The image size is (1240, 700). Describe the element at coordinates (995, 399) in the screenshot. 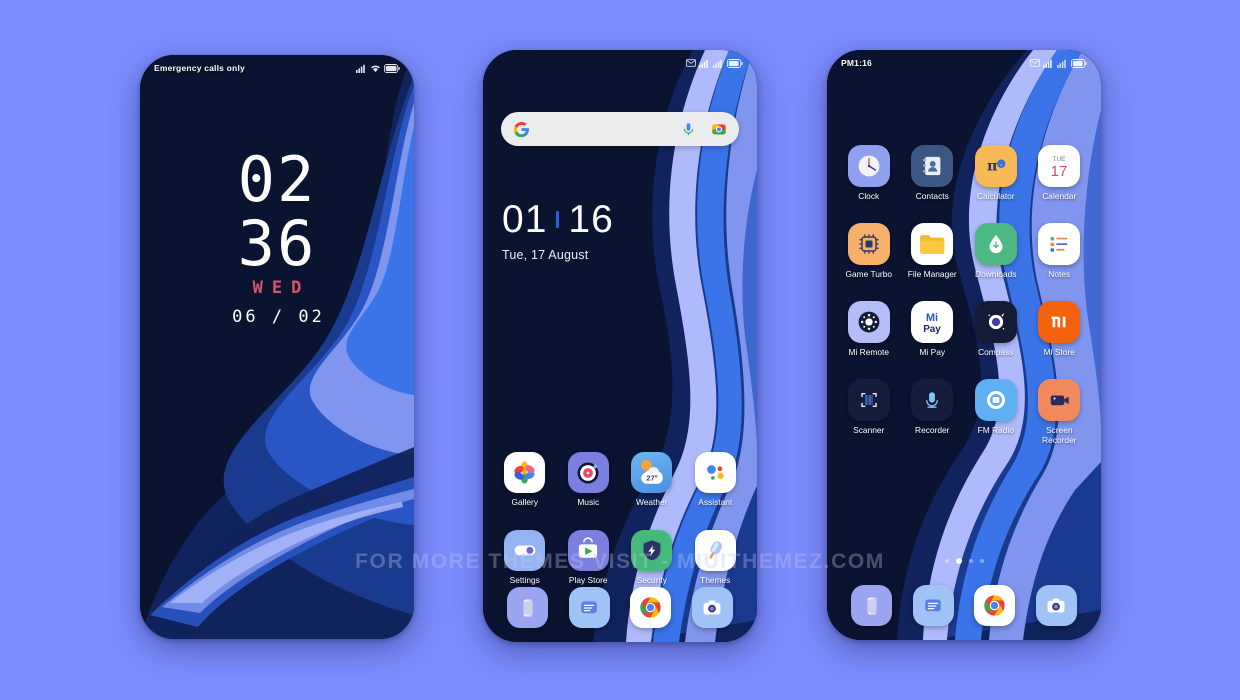

I see `fm-radio-icon` at that location.